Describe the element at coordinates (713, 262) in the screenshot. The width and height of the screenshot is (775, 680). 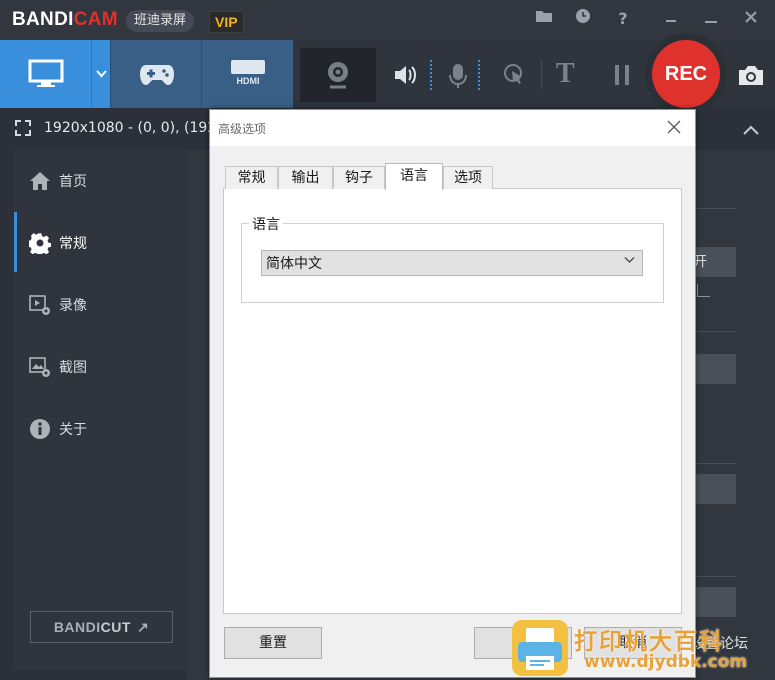
I see `background-open-button: 开` at that location.